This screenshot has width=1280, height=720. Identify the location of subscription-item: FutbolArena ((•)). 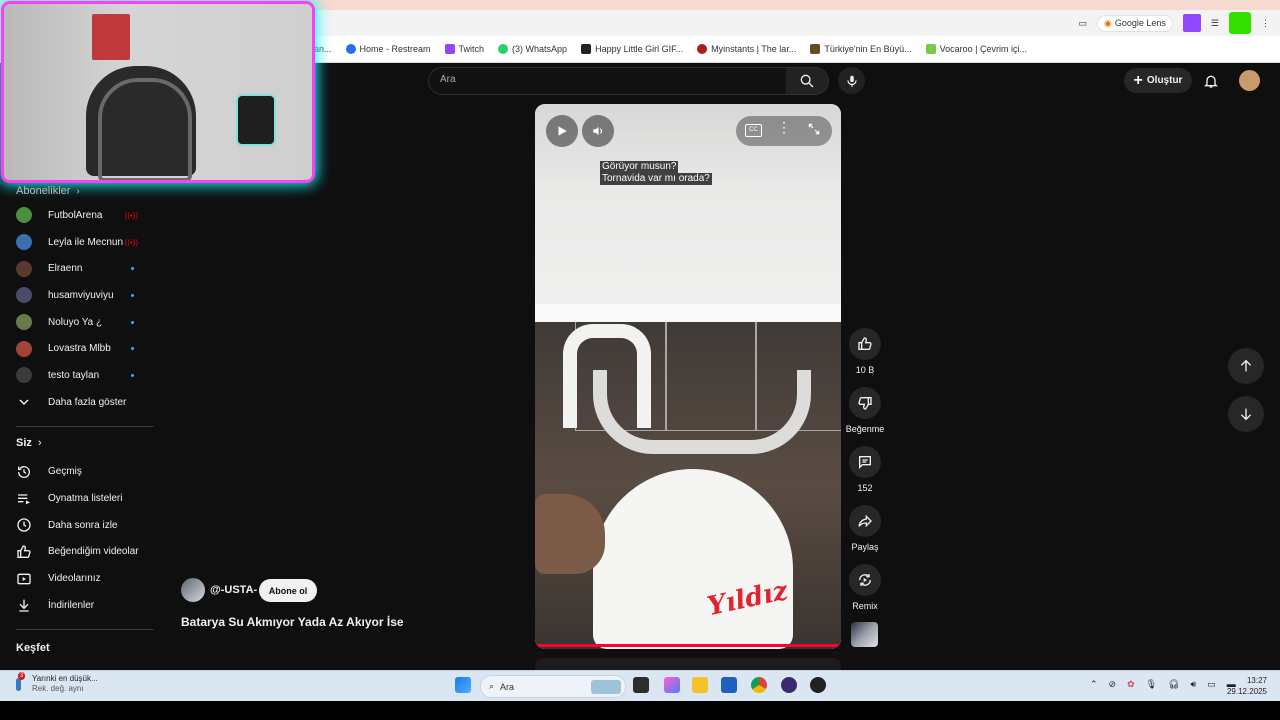
(80, 215).